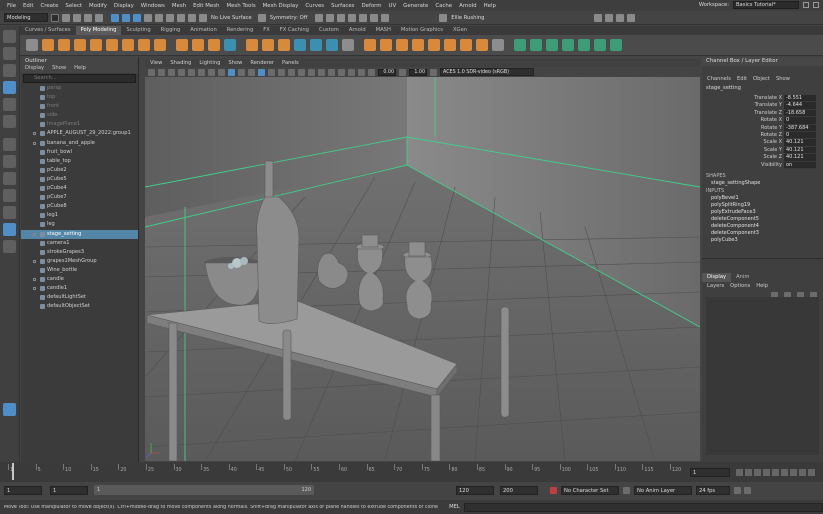 This screenshot has height=514, width=823. What do you see at coordinates (201, 72) in the screenshot?
I see `film-gate-icon` at bounding box center [201, 72].